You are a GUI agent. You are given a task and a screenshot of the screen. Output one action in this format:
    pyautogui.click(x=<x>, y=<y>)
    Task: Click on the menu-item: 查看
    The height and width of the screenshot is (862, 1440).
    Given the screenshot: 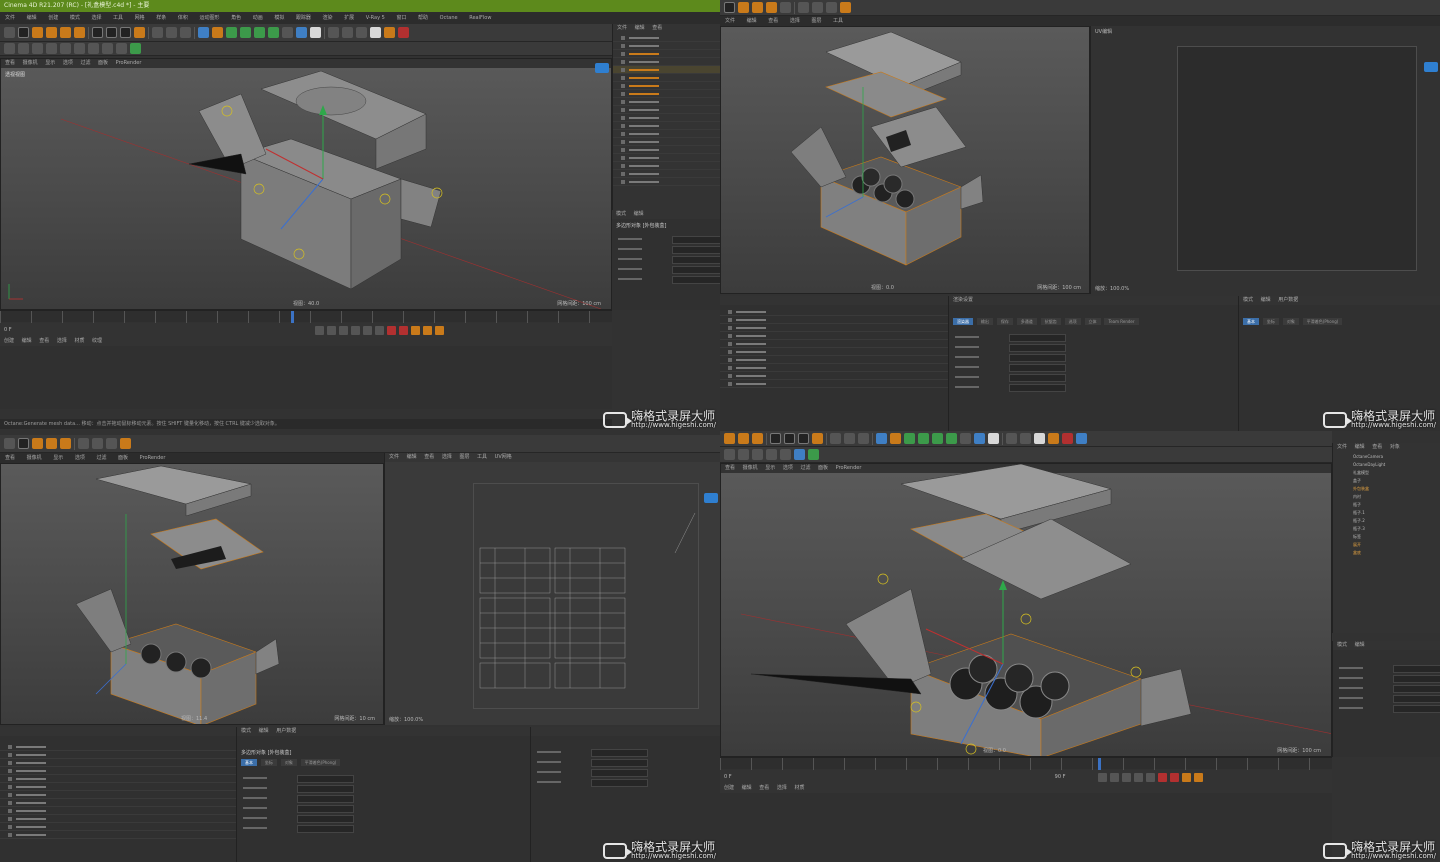 What is the action you would take?
    pyautogui.click(x=773, y=21)
    